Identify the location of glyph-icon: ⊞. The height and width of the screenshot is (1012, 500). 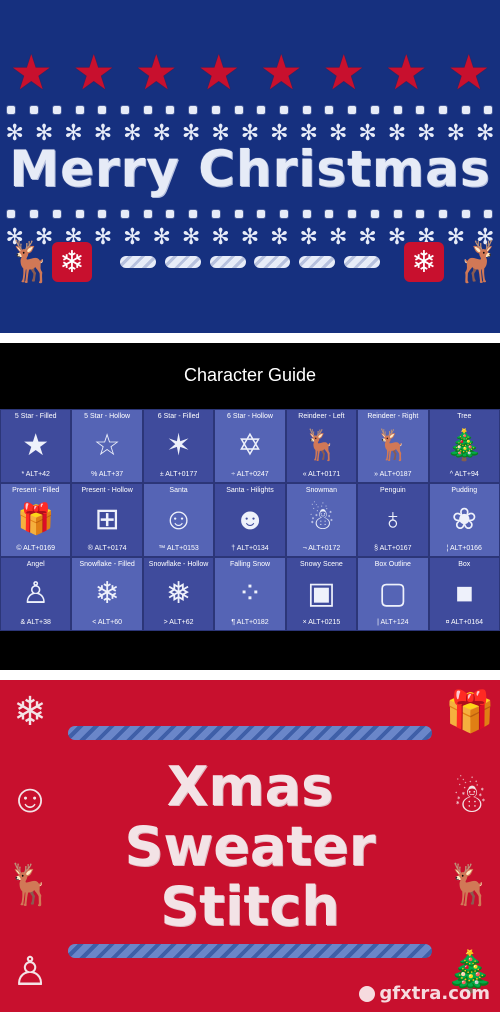
(107, 519).